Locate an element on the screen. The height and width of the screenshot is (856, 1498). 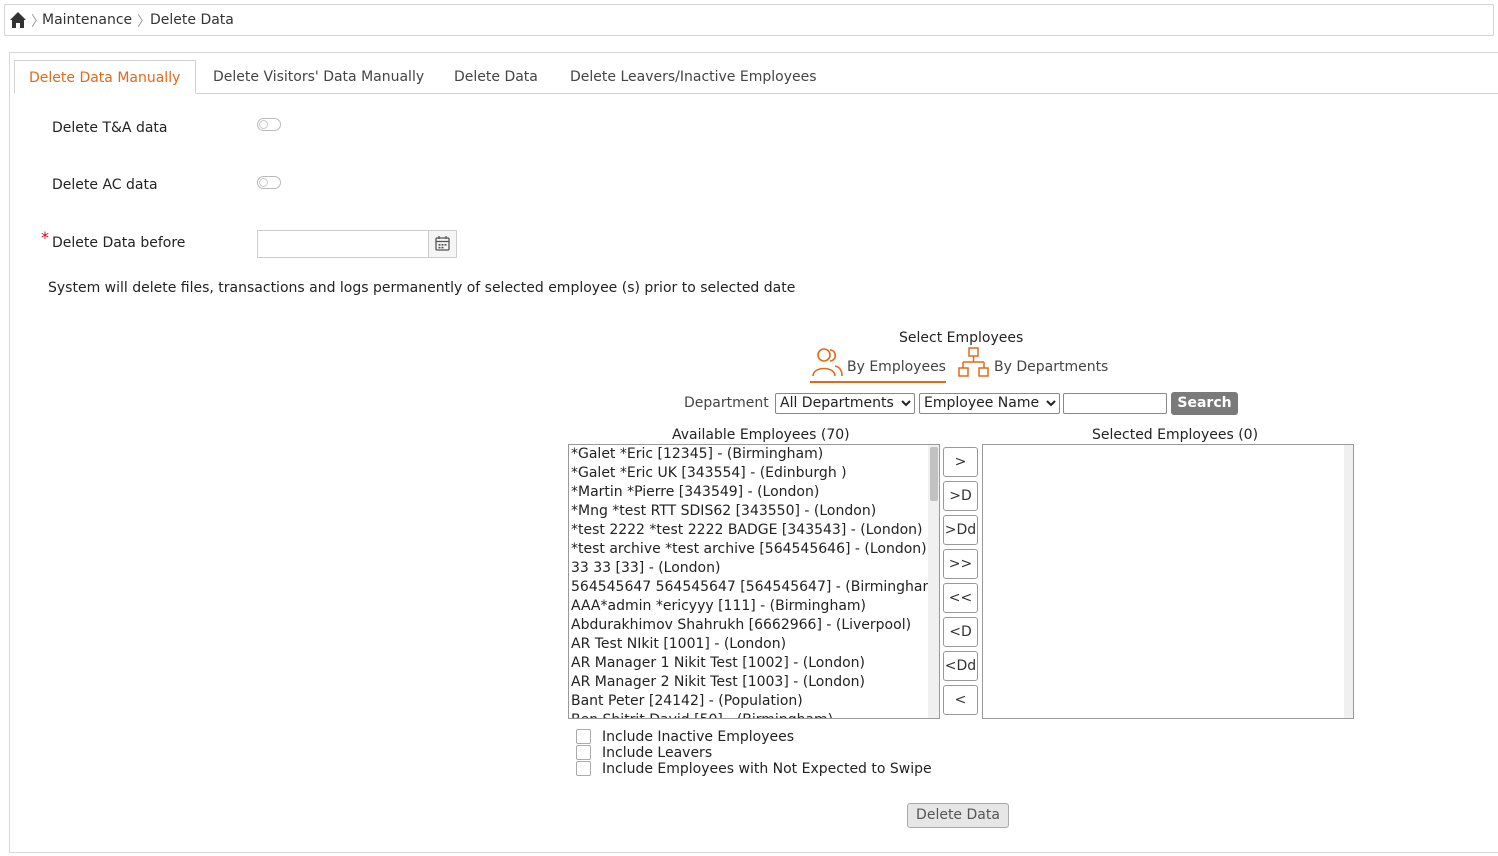
tab-delete-data-manually: Delete Data Manually is located at coordinates (105, 77).